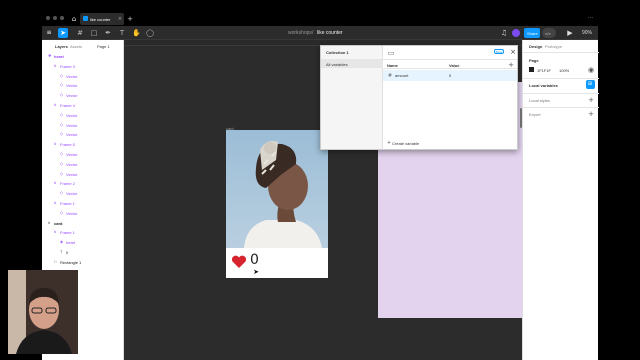 The image size is (640, 360). Describe the element at coordinates (80, 33) in the screenshot. I see `frame-tool-icon: #` at that location.